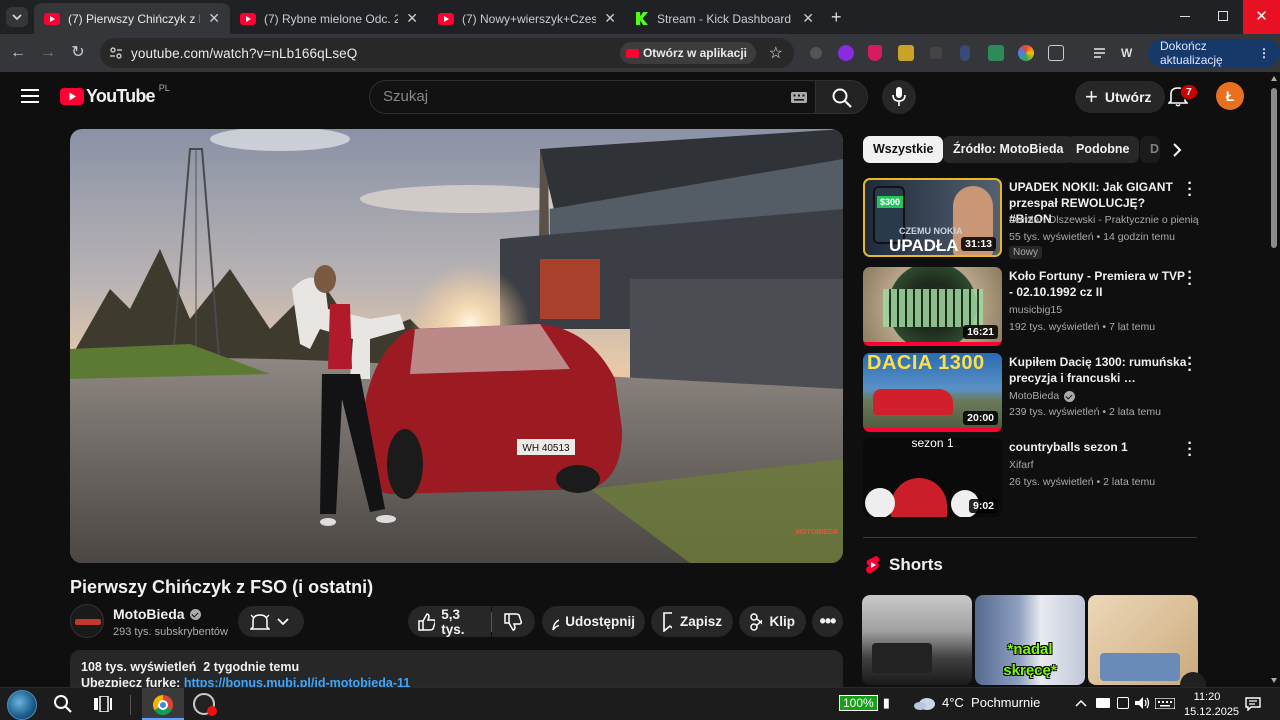 Image resolution: width=1280 pixels, height=720 pixels. I want to click on search-box, so click(592, 97).